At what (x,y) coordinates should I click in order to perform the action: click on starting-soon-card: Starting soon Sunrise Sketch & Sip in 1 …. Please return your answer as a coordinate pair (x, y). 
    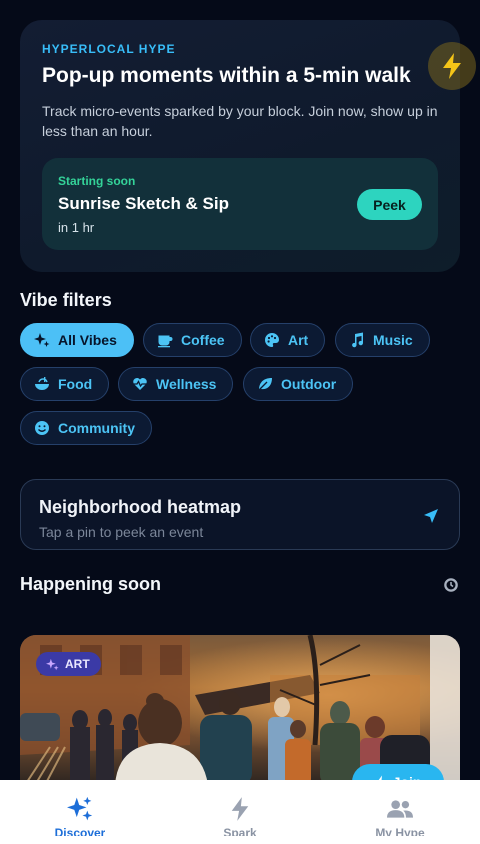
    Looking at the image, I should click on (240, 204).